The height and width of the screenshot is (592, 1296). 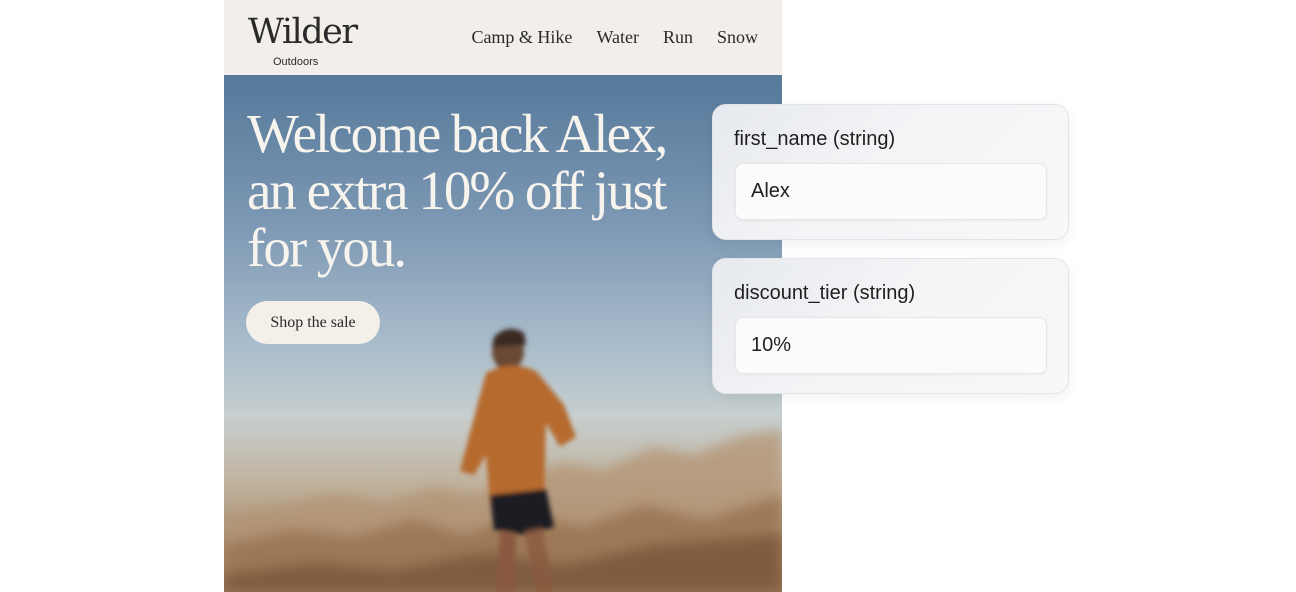 I want to click on first-name-field: Alex, so click(x=891, y=191).